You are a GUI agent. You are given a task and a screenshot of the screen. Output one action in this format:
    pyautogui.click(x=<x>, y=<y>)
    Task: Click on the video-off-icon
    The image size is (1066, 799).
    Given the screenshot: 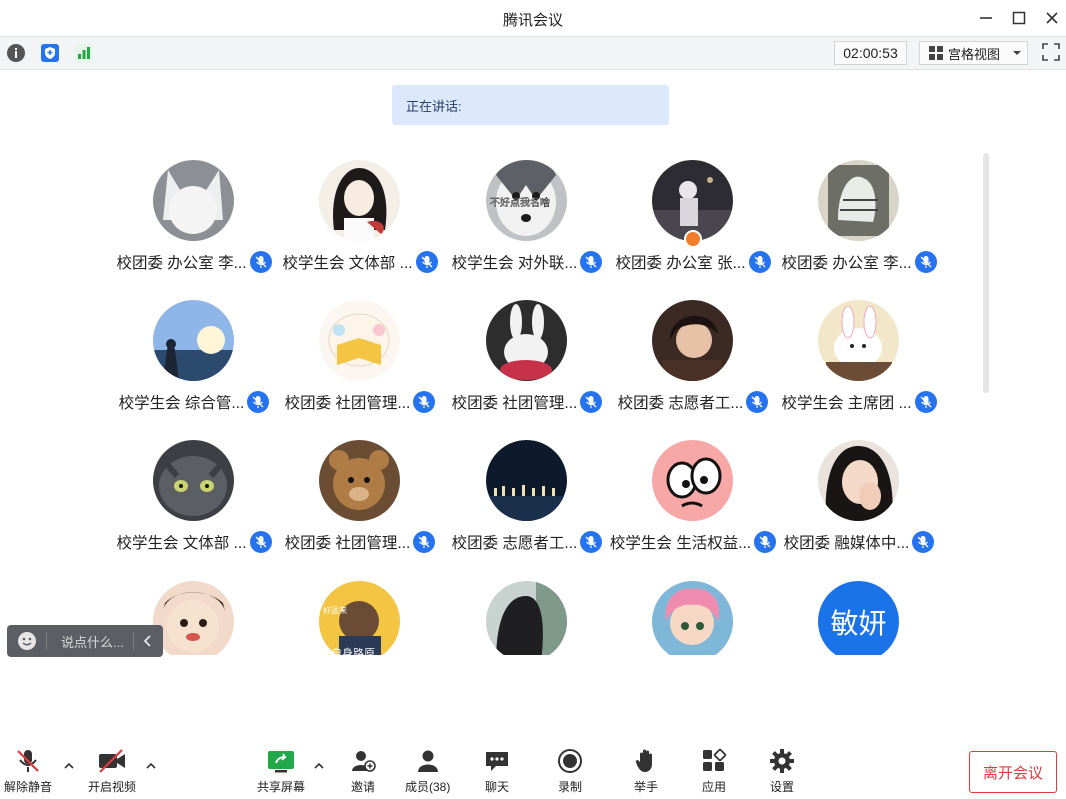 What is the action you would take?
    pyautogui.click(x=112, y=761)
    